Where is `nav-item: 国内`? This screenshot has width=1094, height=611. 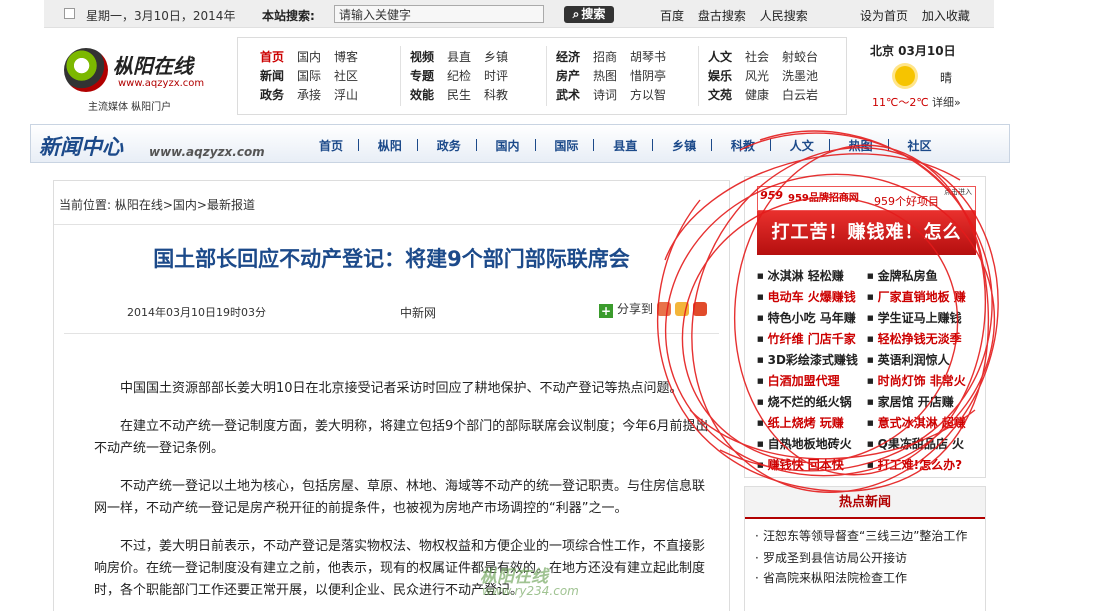
nav-item: 国内 is located at coordinates (315, 56).